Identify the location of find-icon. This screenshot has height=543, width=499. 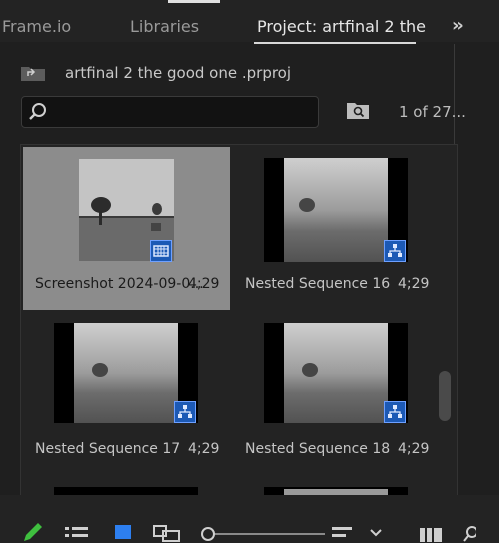
(469, 534).